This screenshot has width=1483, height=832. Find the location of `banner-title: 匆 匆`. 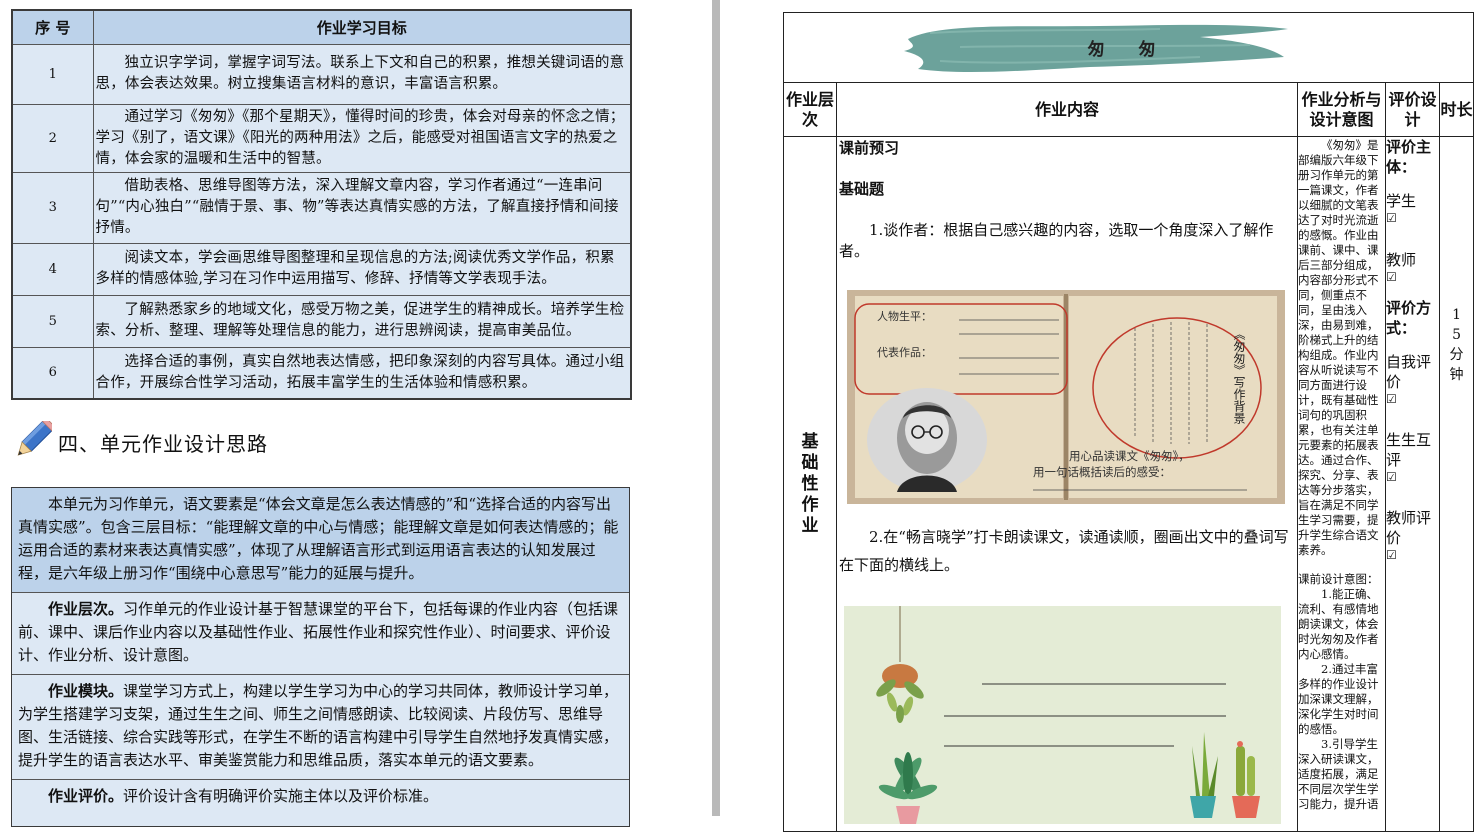

banner-title: 匆 匆 is located at coordinates (1128, 50).